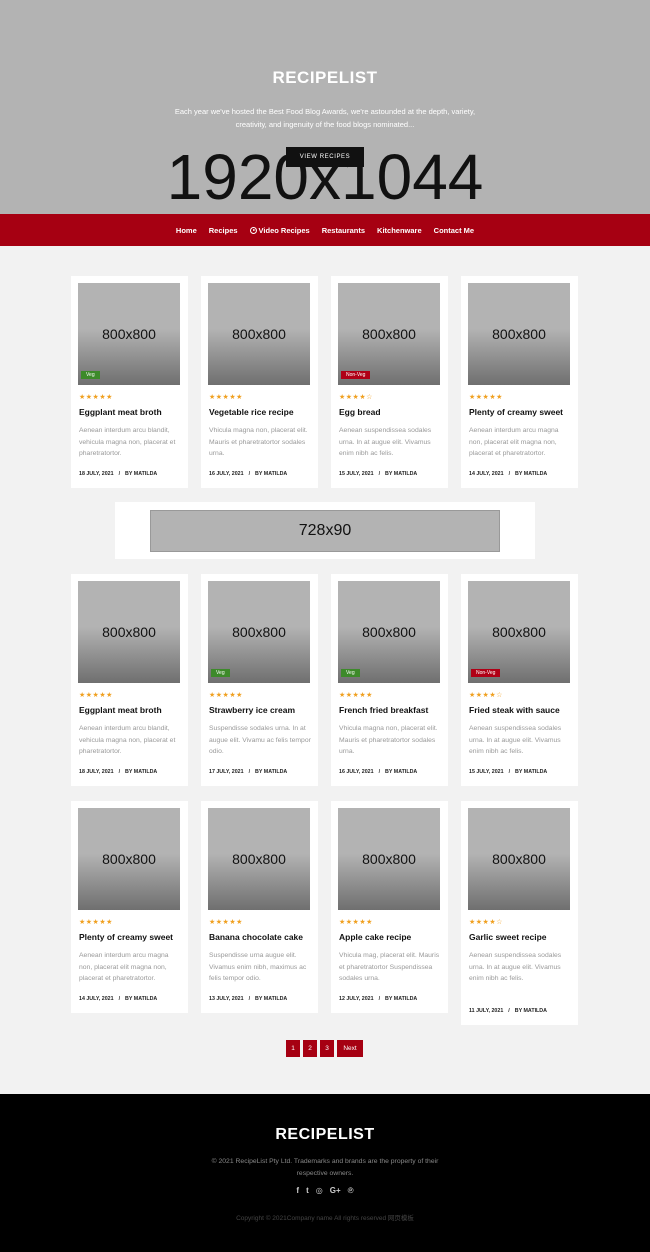 This screenshot has height=1252, width=650. I want to click on view-recipes-button: VIEW RECIPES, so click(325, 157).